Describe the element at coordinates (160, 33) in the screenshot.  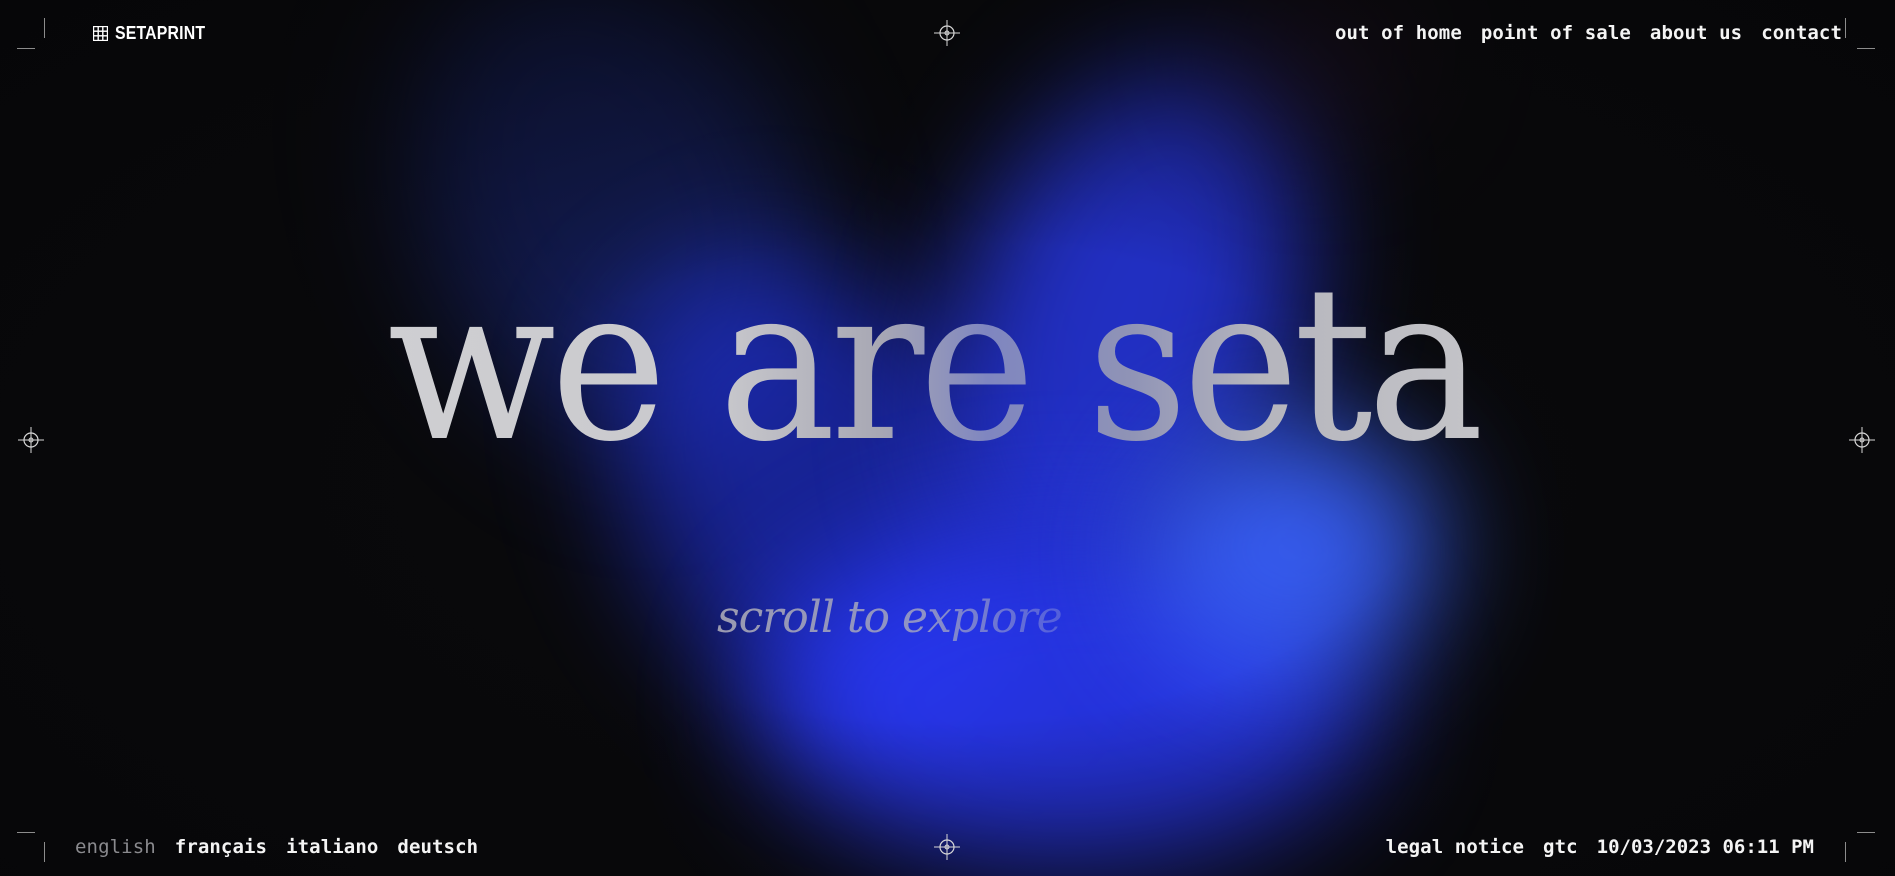
I see `brand-name: SETAPRINT` at that location.